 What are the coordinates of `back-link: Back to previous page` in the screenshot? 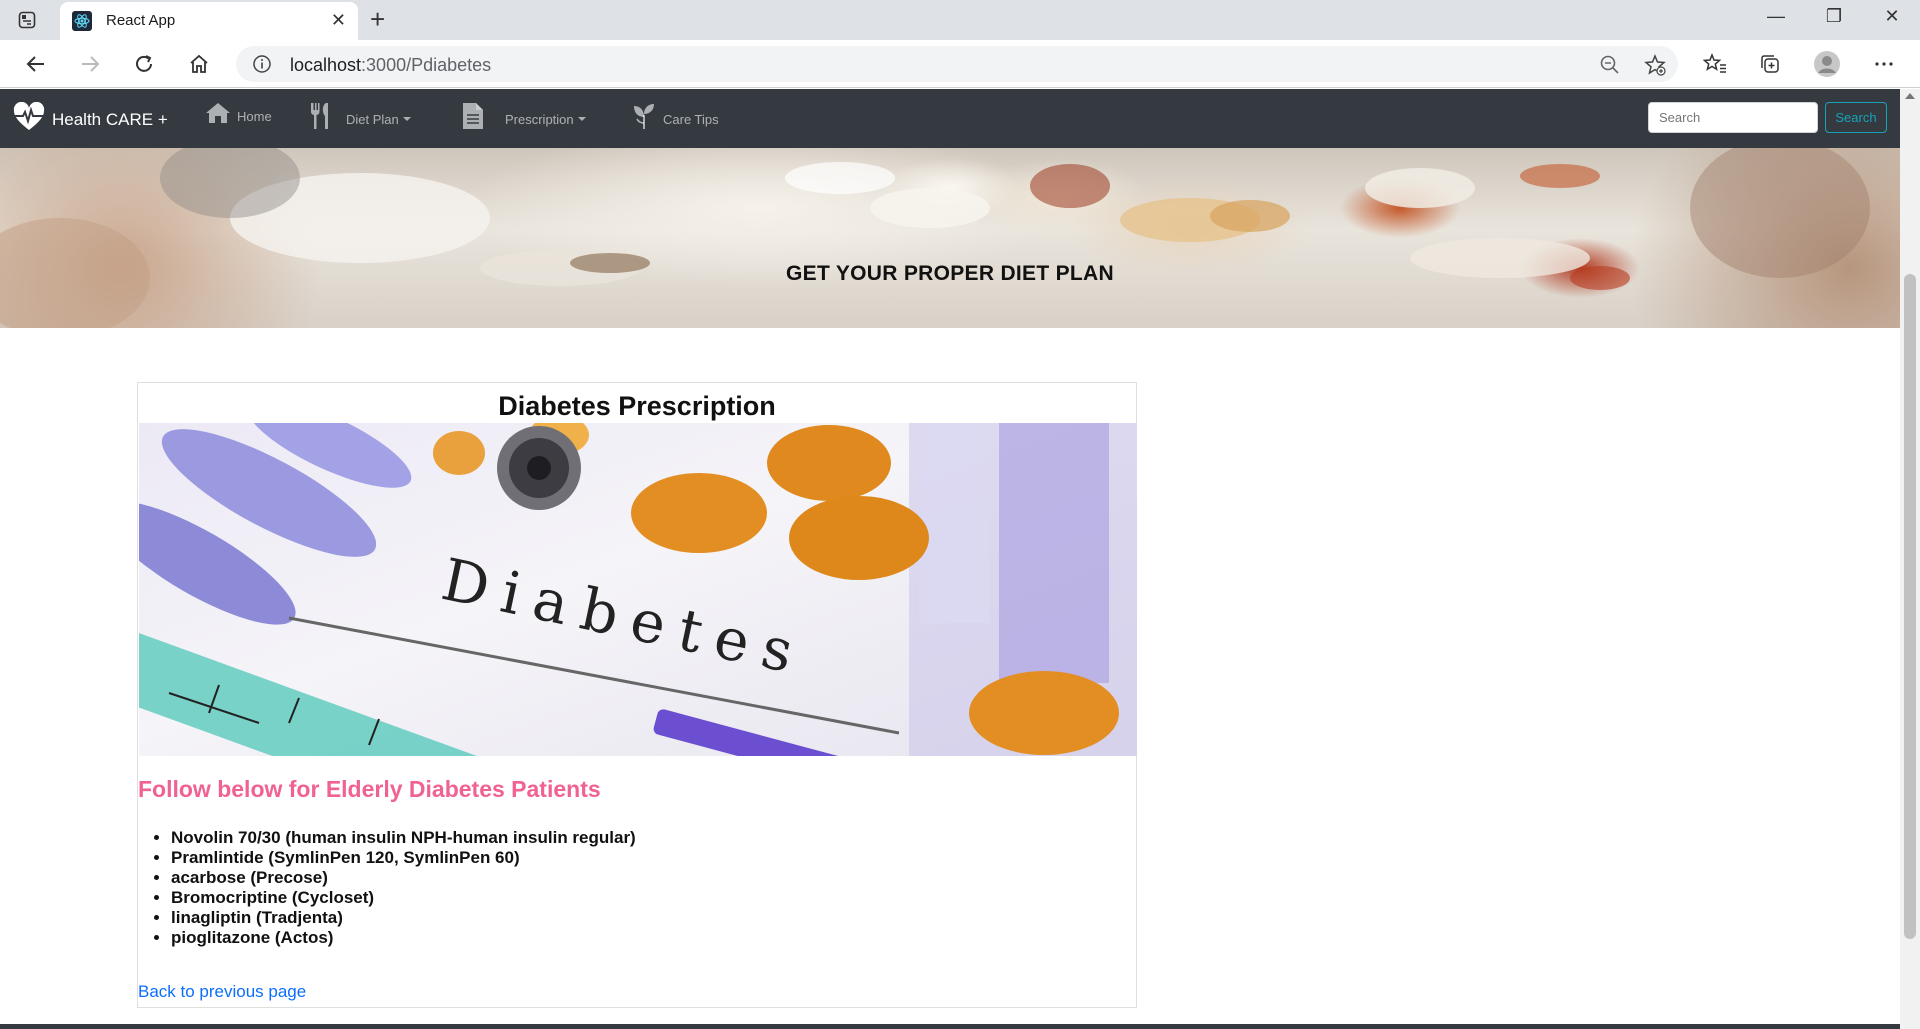 It's located at (222, 992).